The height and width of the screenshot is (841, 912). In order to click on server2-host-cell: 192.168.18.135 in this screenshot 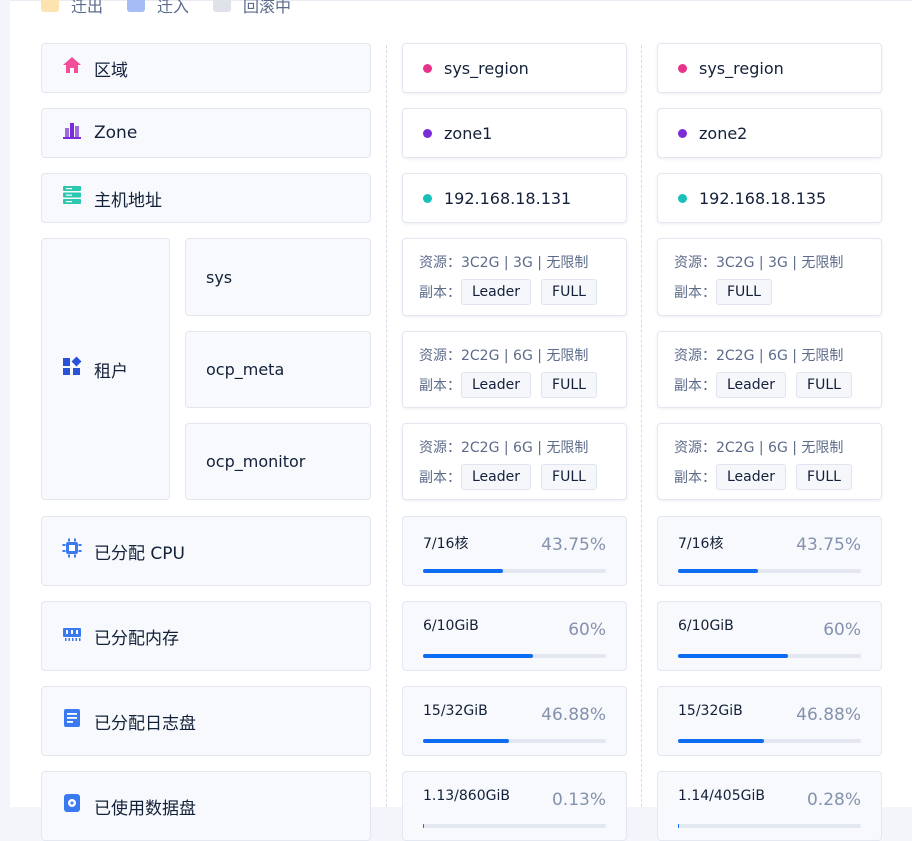, I will do `click(769, 198)`.